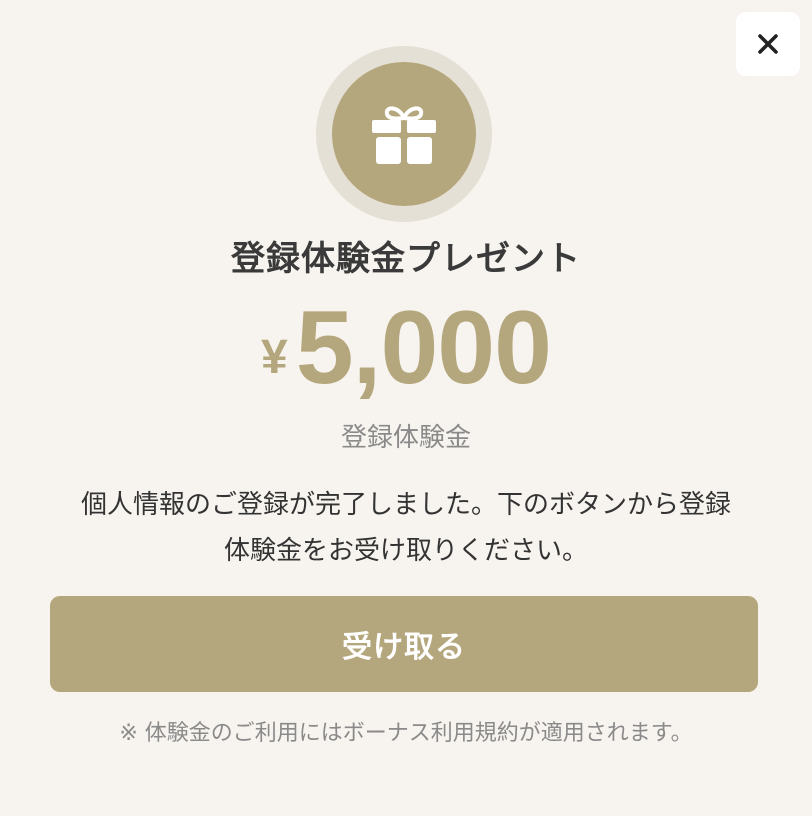 The height and width of the screenshot is (816, 812). I want to click on description-text: 個人情報のご登録が完了しました。下のボタンから登録 体験金をお受け取りください。, so click(406, 528).